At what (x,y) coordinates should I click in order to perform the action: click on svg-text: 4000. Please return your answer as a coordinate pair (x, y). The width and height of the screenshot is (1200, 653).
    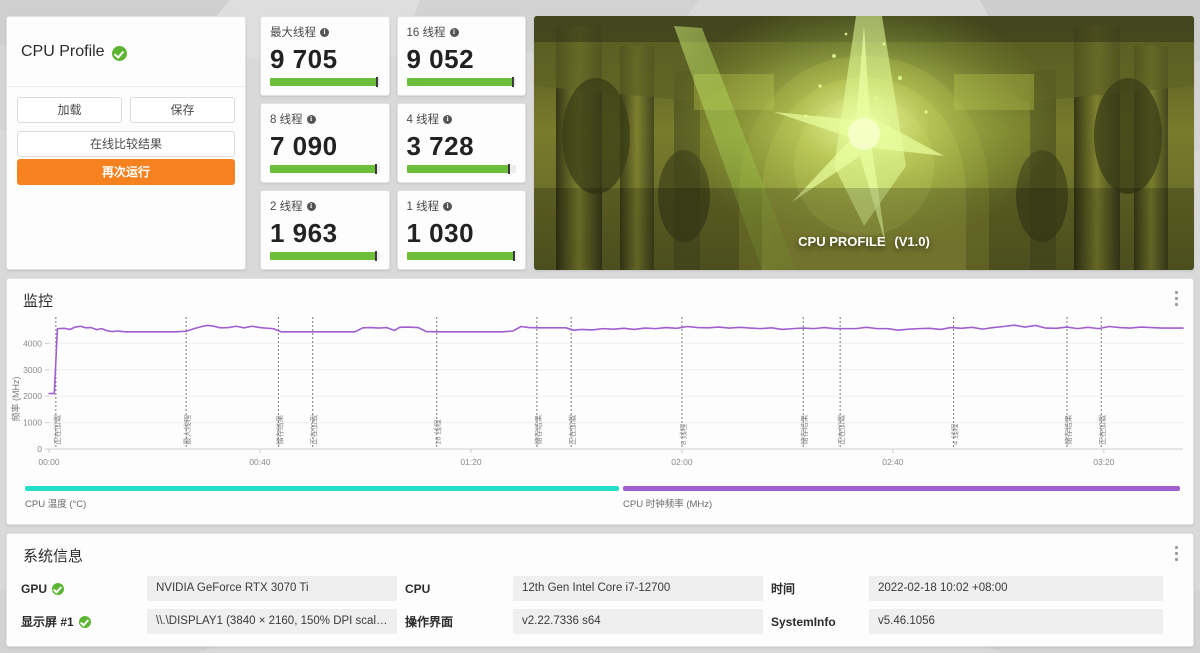
    Looking at the image, I should click on (32, 343).